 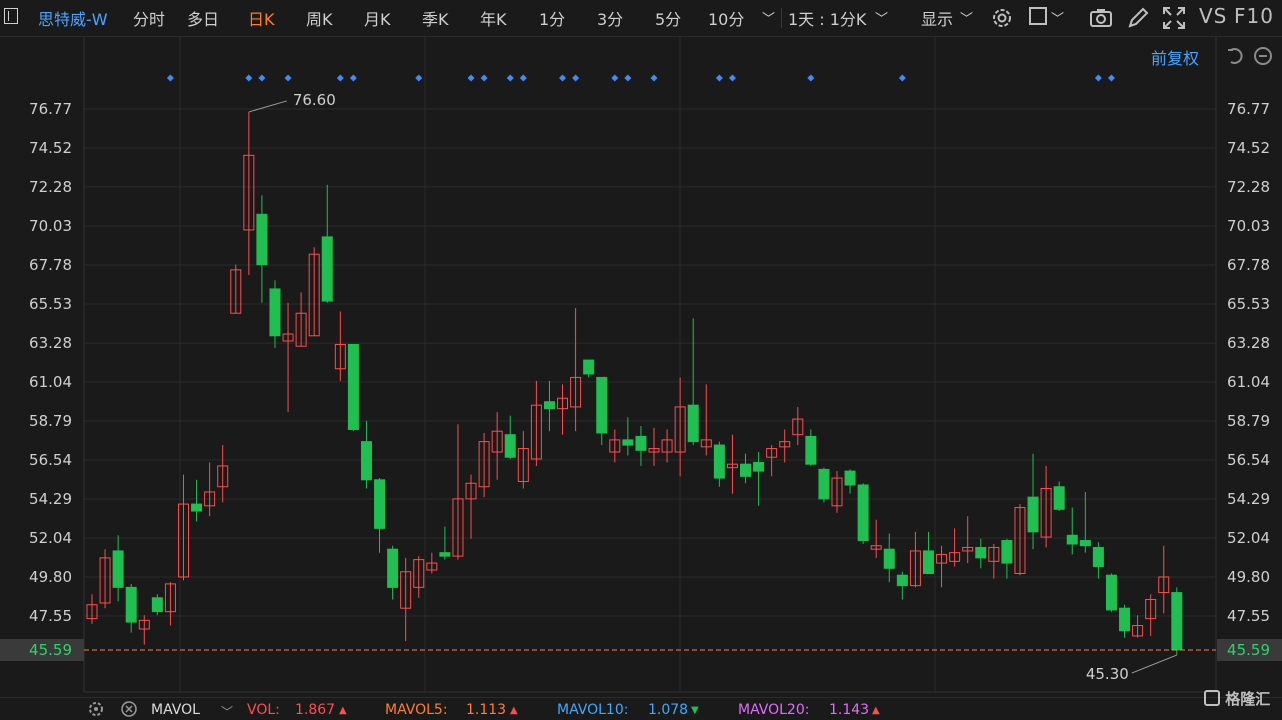 What do you see at coordinates (827, 18) in the screenshot?
I see `period-select: 1天 : 1分K` at bounding box center [827, 18].